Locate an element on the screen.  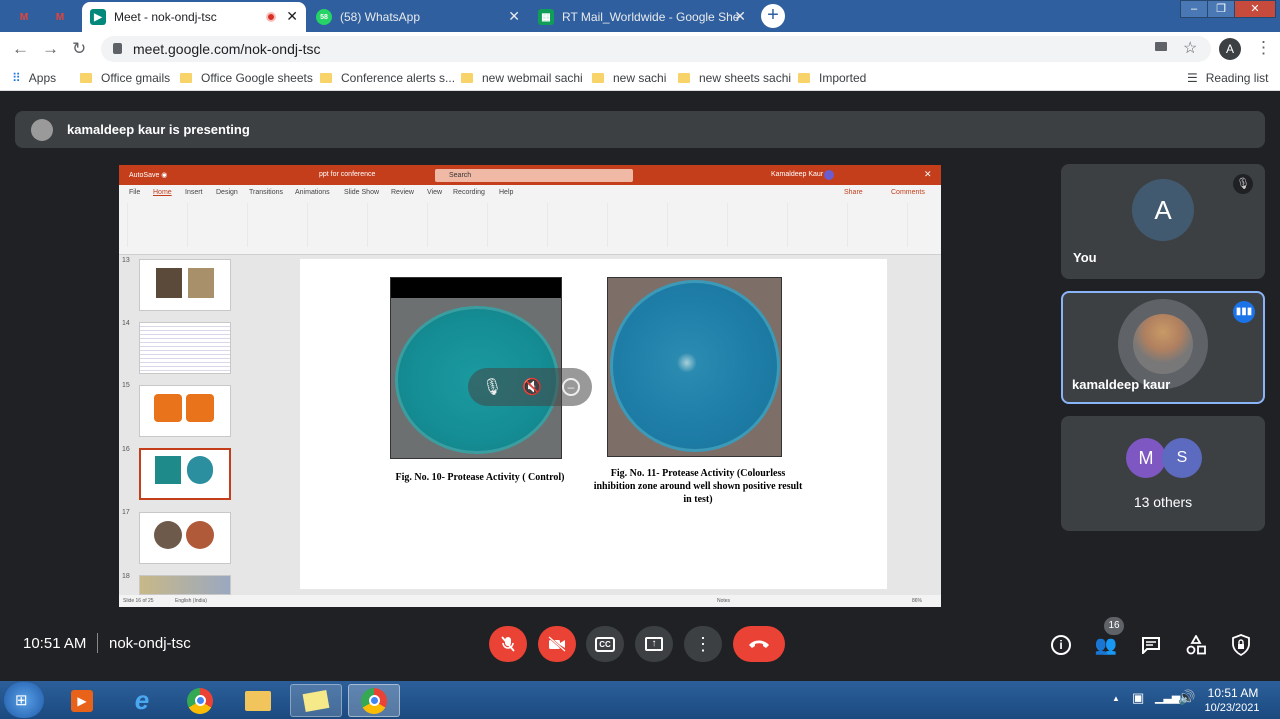
menu-kebab-icon: ⋮ is located at coordinates (1263, 48).